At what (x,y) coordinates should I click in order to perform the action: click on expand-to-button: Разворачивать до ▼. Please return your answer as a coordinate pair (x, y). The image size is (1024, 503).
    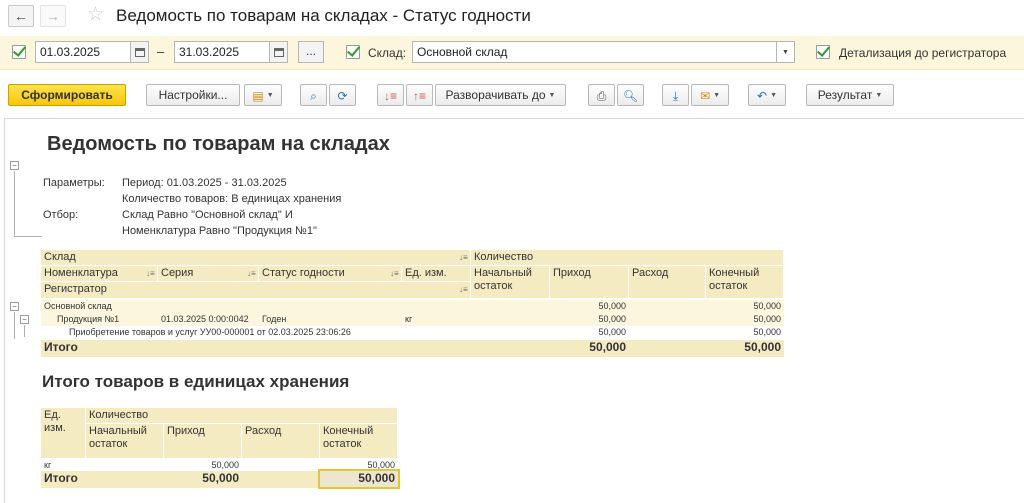
    Looking at the image, I should click on (500, 95).